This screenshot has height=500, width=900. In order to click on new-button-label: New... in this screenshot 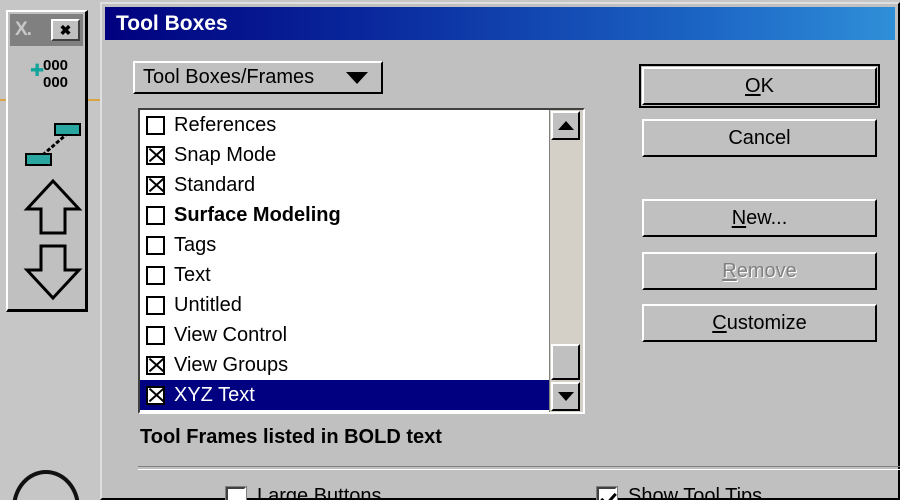, I will do `click(759, 217)`.